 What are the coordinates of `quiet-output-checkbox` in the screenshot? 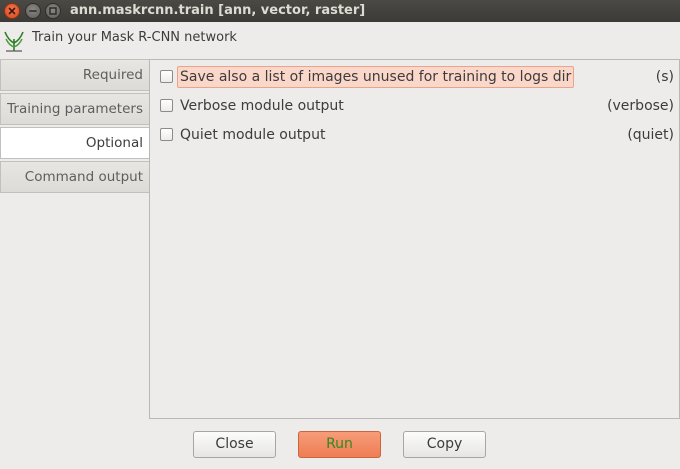 It's located at (166, 134).